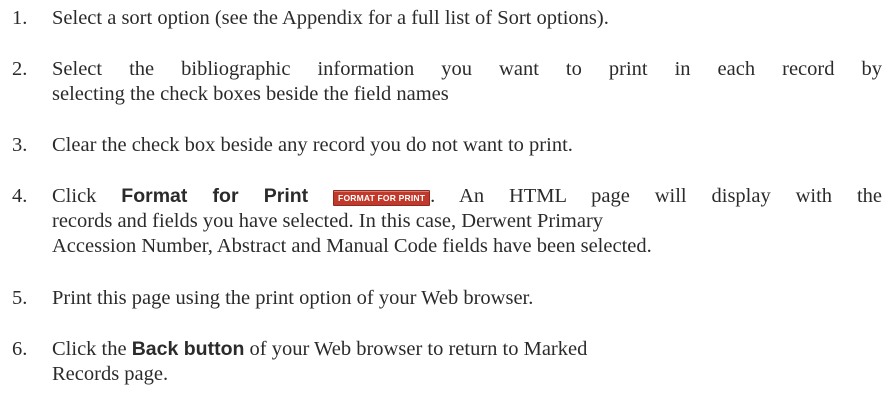 Image resolution: width=888 pixels, height=398 pixels. Describe the element at coordinates (20, 145) in the screenshot. I see `step-3-number: 3.` at that location.